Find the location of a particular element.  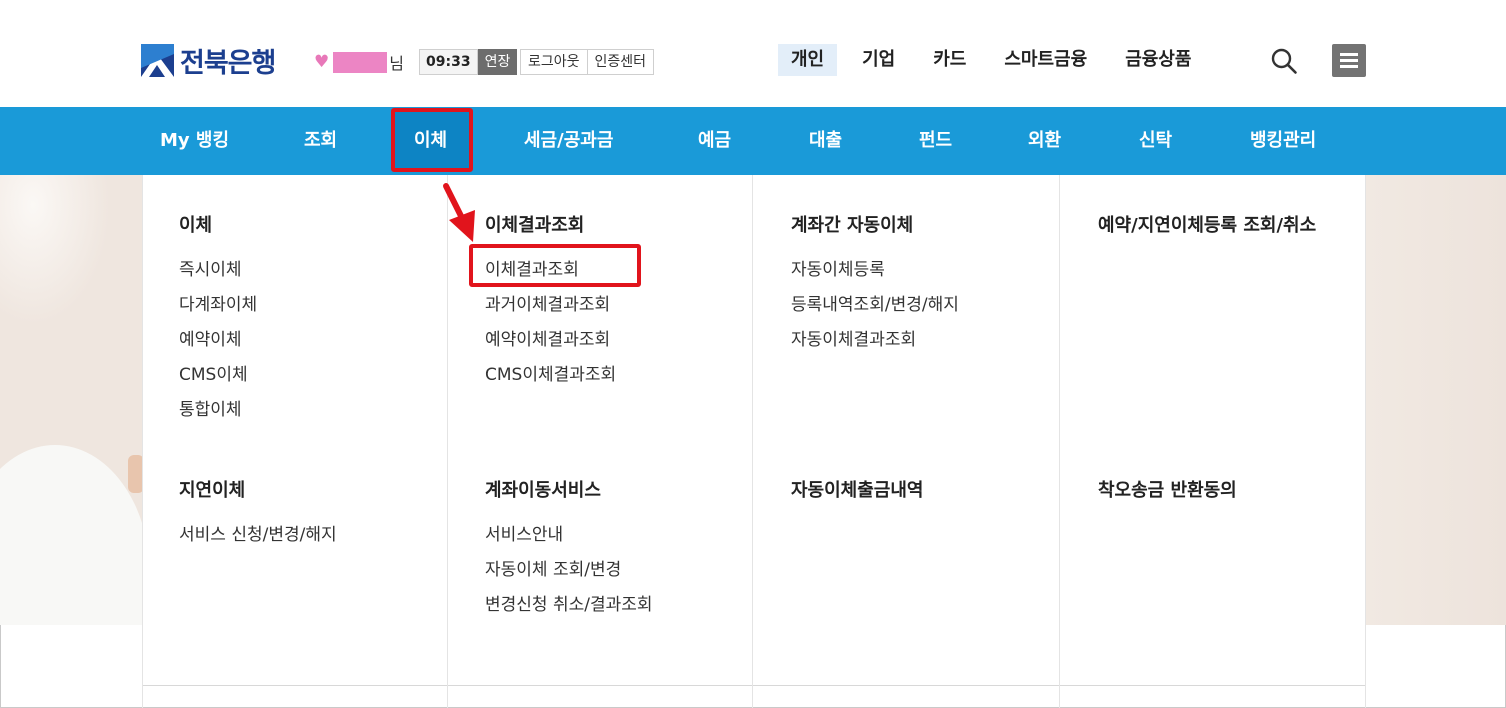

main-nav-deposit: 예금 is located at coordinates (714, 141).